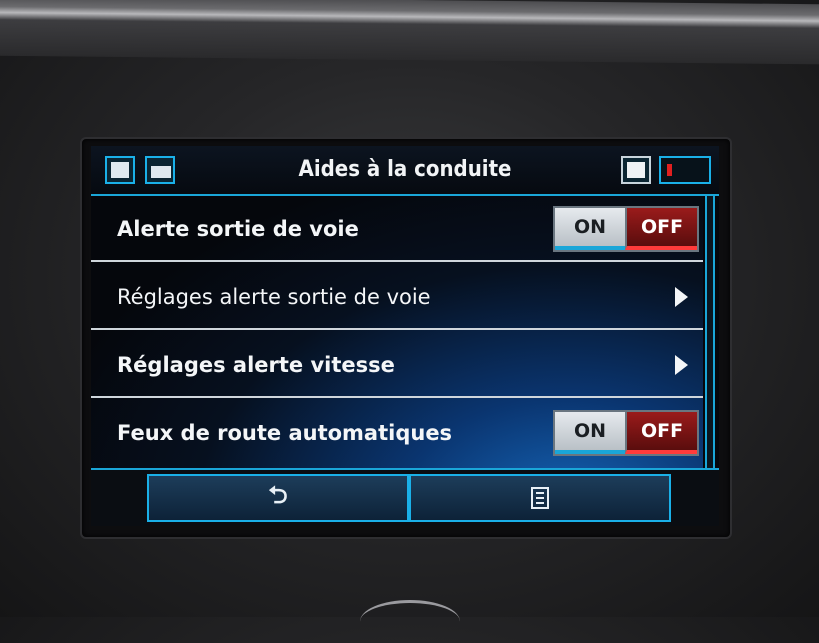 This screenshot has height=643, width=819. Describe the element at coordinates (685, 170) in the screenshot. I see `battery-status-icon` at that location.